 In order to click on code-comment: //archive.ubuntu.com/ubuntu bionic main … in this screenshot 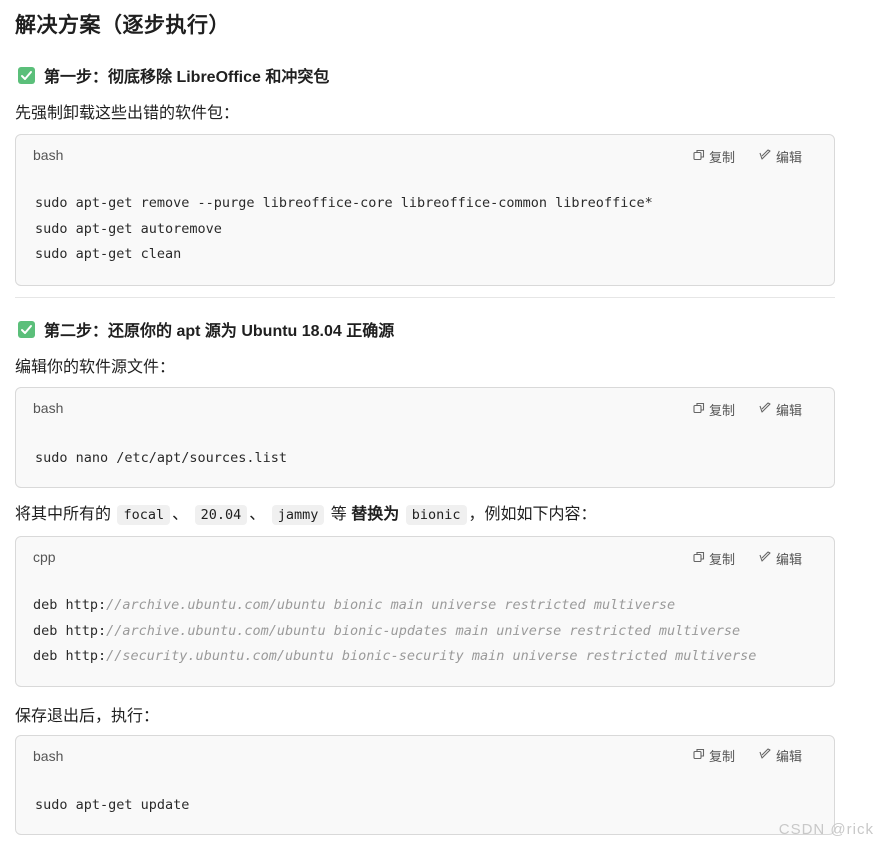, I will do `click(391, 605)`.